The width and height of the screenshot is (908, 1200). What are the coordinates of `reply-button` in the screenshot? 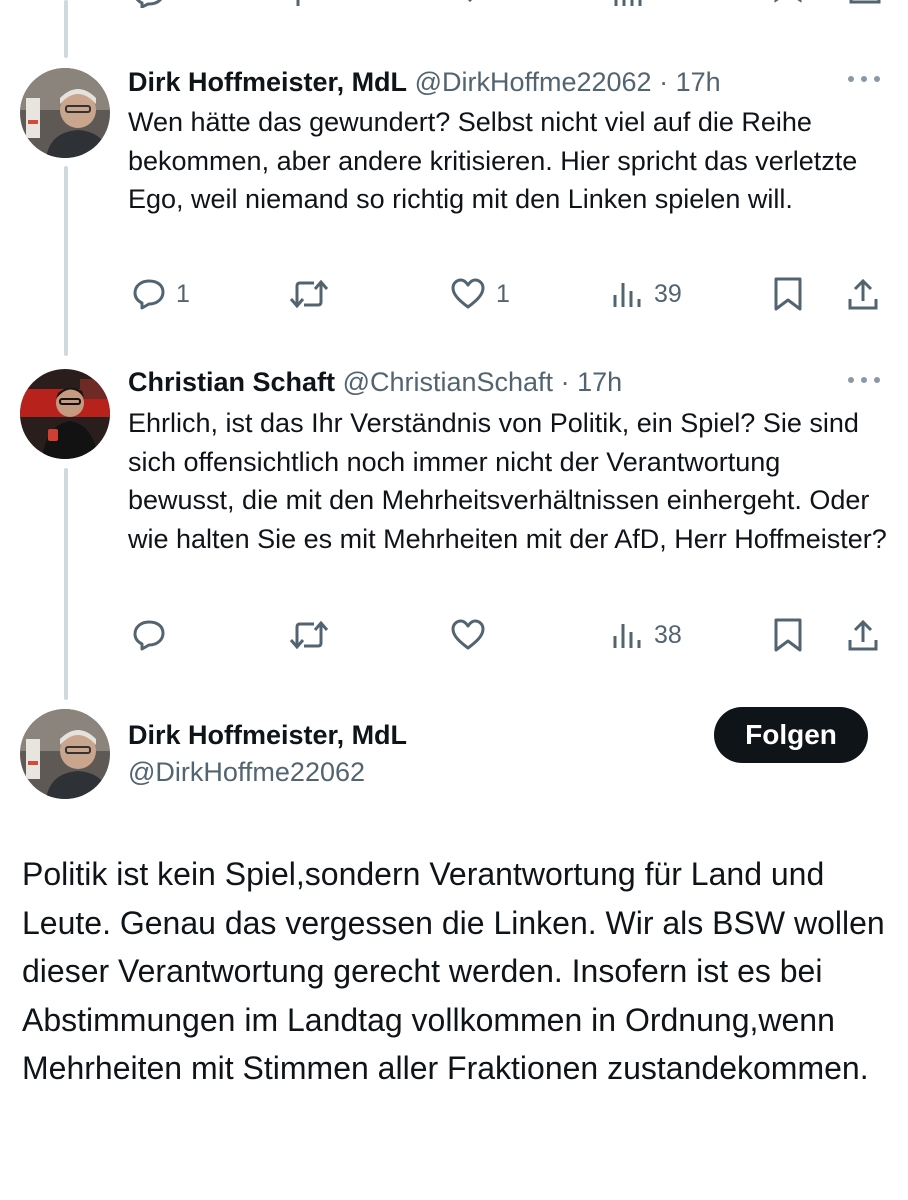 It's located at (149, 635).